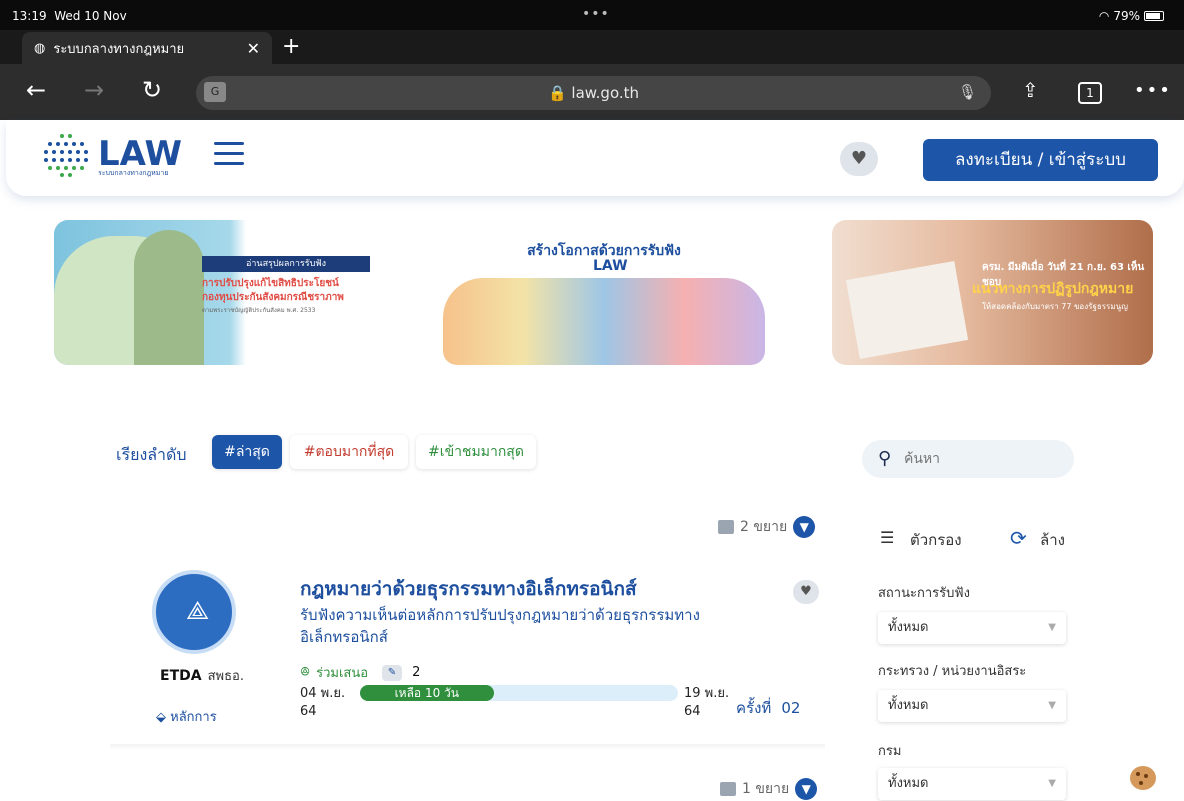 The width and height of the screenshot is (1184, 801). Describe the element at coordinates (259, 310) in the screenshot. I see `banner-line: ตามพระราชบัญญัติประกันสังคม พ.ศ. 2533` at that location.